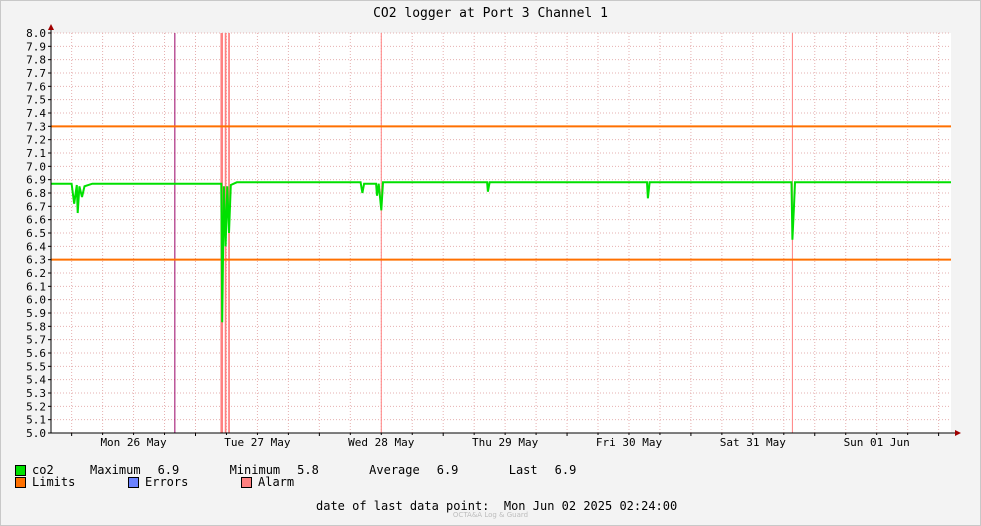 Image resolution: width=981 pixels, height=526 pixels. What do you see at coordinates (36, 46) in the screenshot?
I see `y-tick-label: 7.9` at bounding box center [36, 46].